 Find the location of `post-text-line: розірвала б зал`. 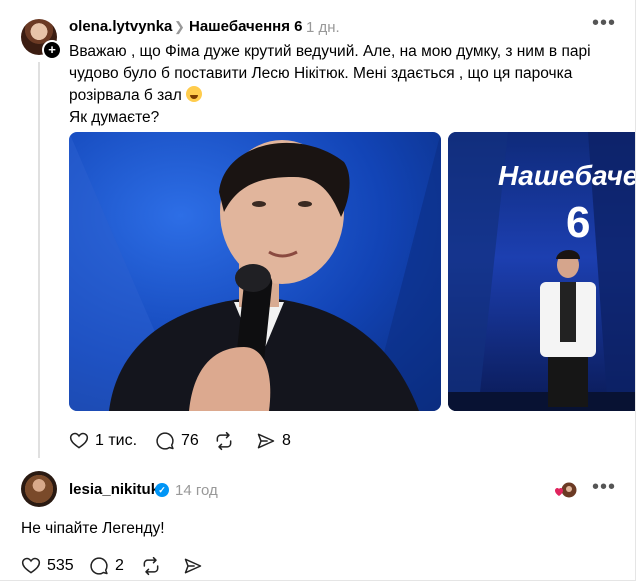

post-text-line: розірвала б зал is located at coordinates (334, 96).